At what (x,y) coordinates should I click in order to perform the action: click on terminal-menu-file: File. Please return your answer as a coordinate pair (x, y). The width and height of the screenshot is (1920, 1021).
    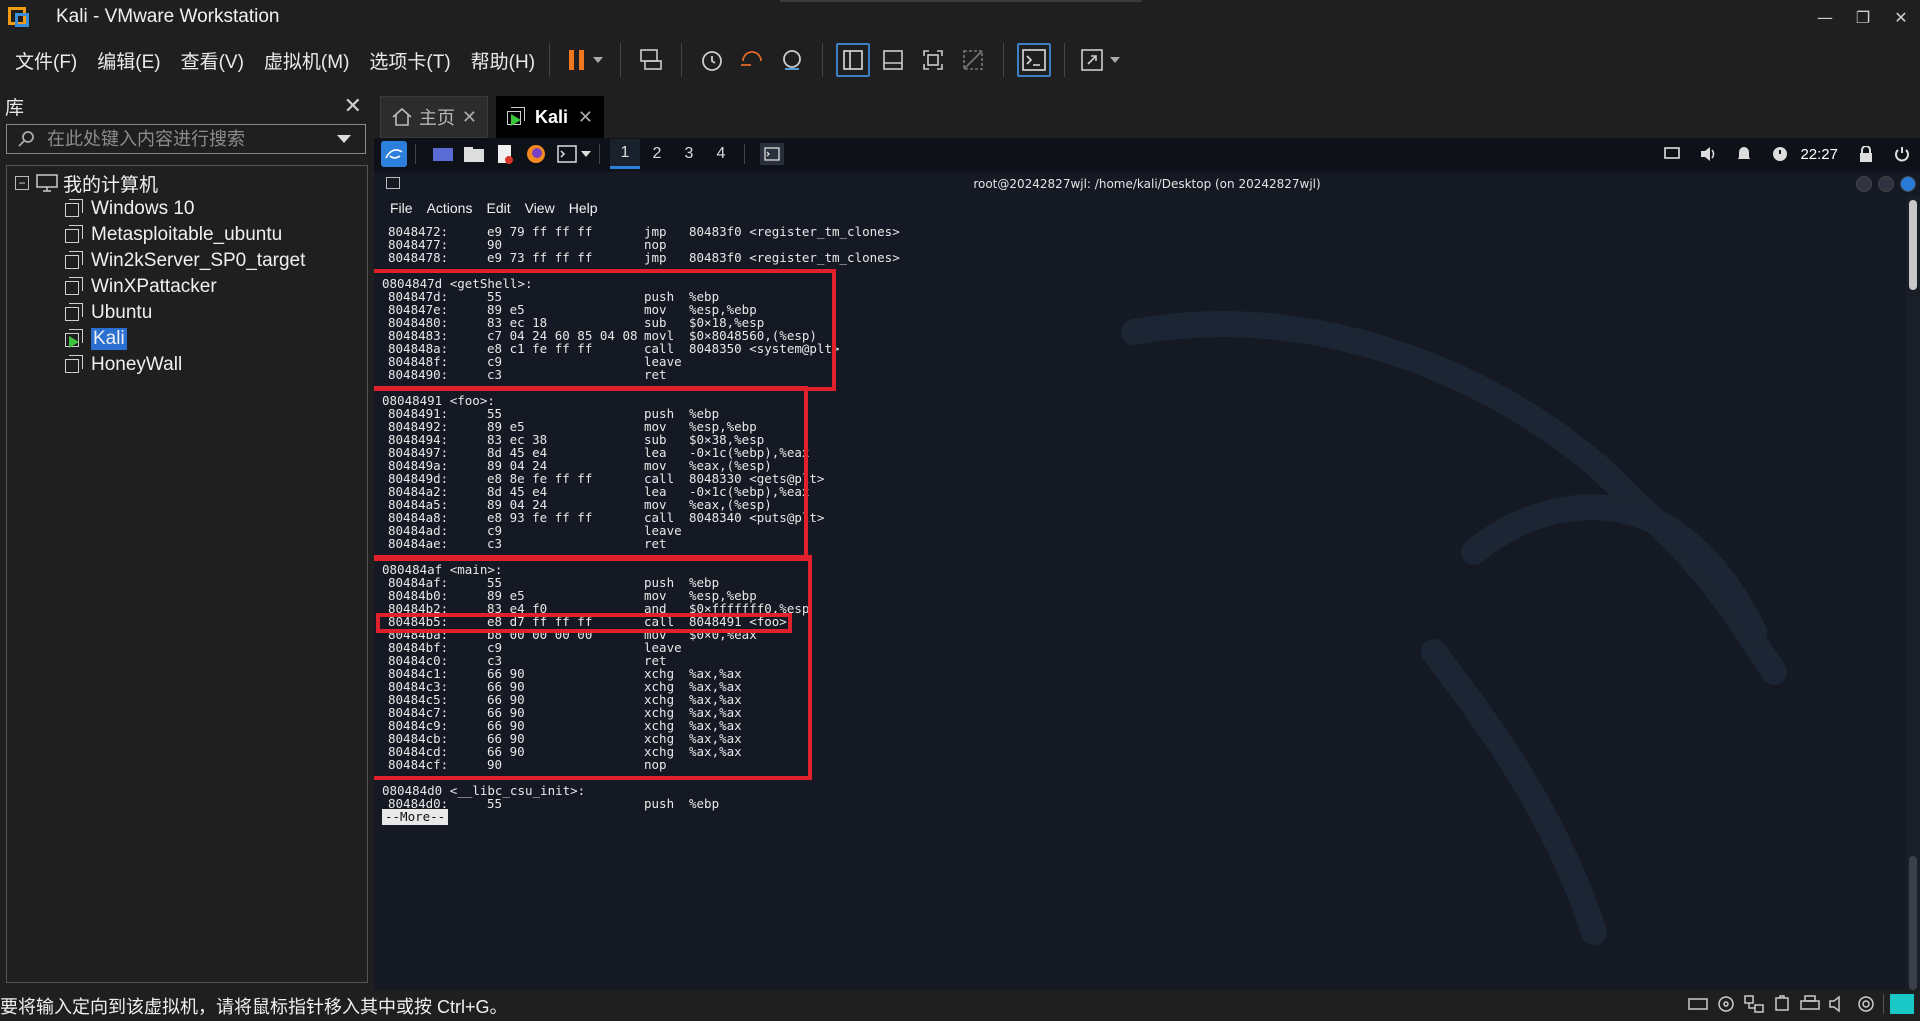
    Looking at the image, I should click on (401, 208).